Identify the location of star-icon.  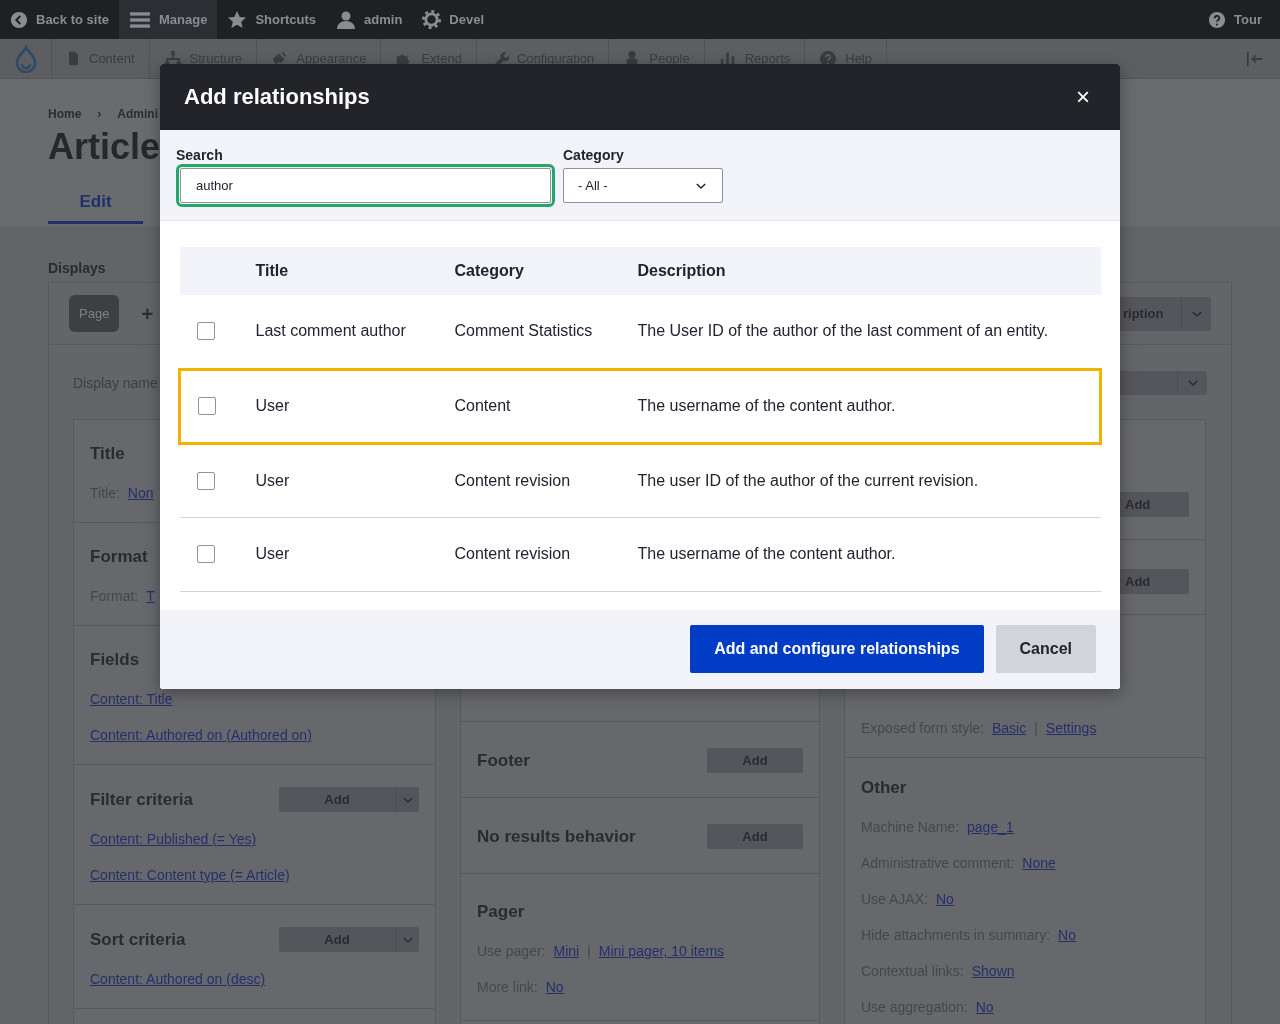
(237, 19).